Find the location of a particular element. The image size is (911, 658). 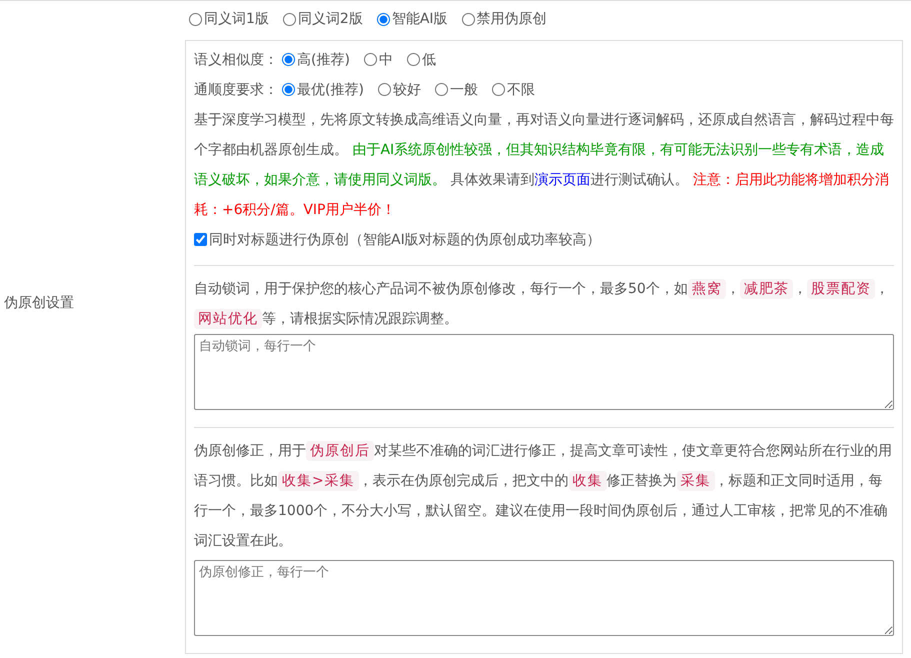

demo-page-link: 演示页面 is located at coordinates (562, 180).